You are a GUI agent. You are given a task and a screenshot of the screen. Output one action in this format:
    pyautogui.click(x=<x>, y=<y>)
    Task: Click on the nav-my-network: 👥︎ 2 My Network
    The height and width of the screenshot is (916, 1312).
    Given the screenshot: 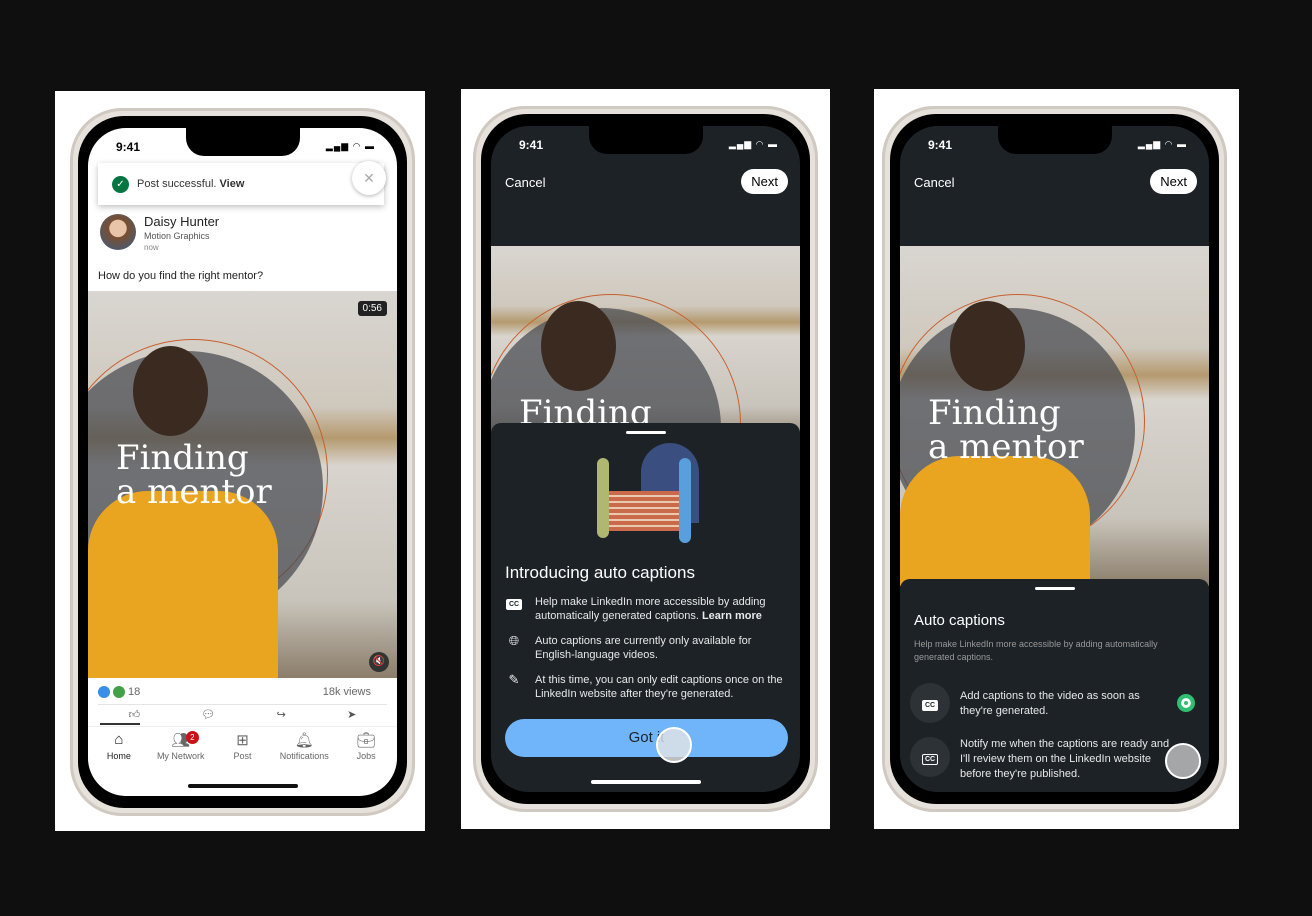 What is the action you would take?
    pyautogui.click(x=181, y=746)
    